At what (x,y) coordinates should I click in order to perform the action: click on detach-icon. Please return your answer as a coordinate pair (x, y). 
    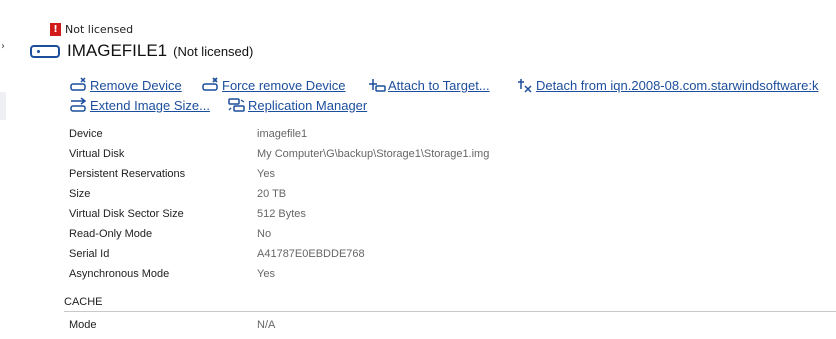
    Looking at the image, I should click on (525, 86).